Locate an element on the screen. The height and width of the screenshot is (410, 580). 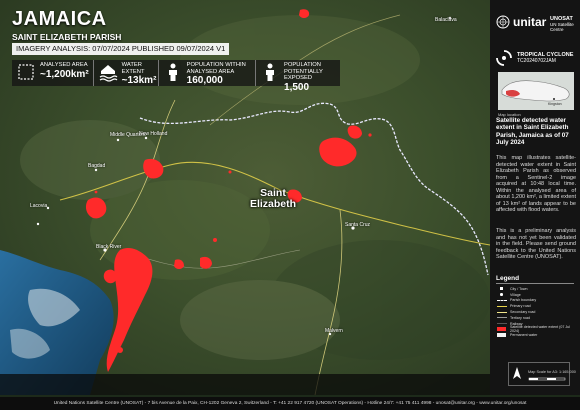
place-label: Bagdad is located at coordinates (97, 166).